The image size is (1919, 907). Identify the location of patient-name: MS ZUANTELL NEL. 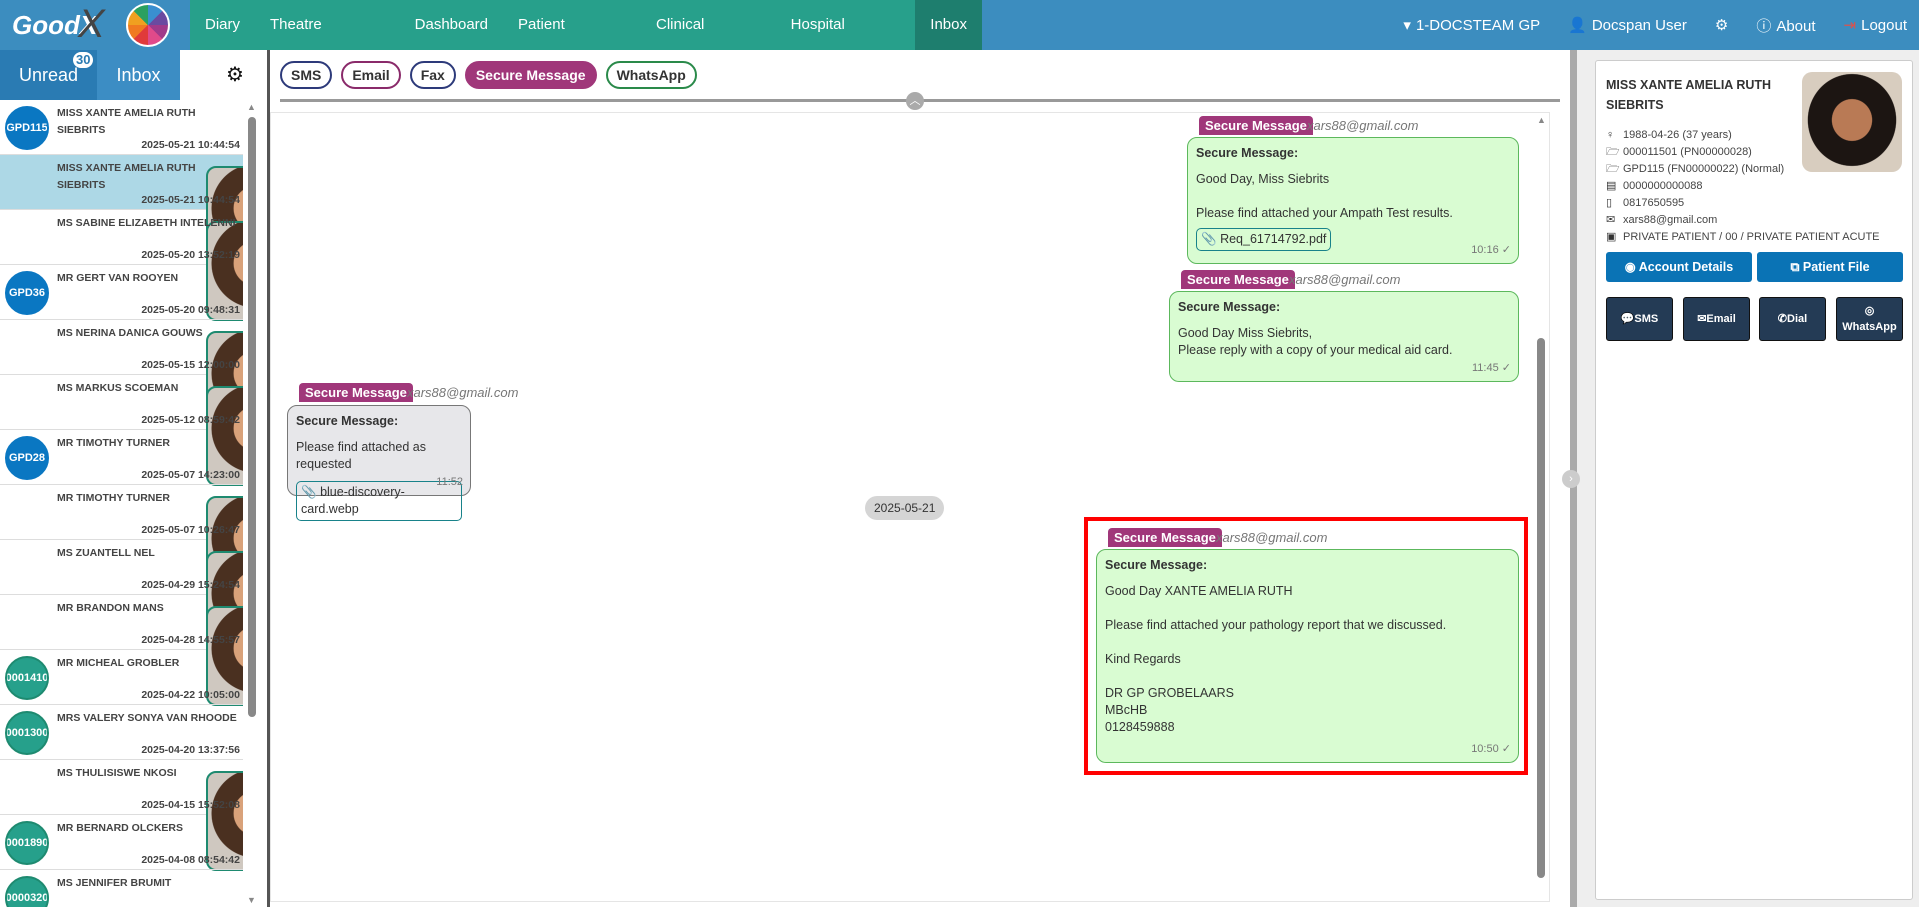
(106, 553).